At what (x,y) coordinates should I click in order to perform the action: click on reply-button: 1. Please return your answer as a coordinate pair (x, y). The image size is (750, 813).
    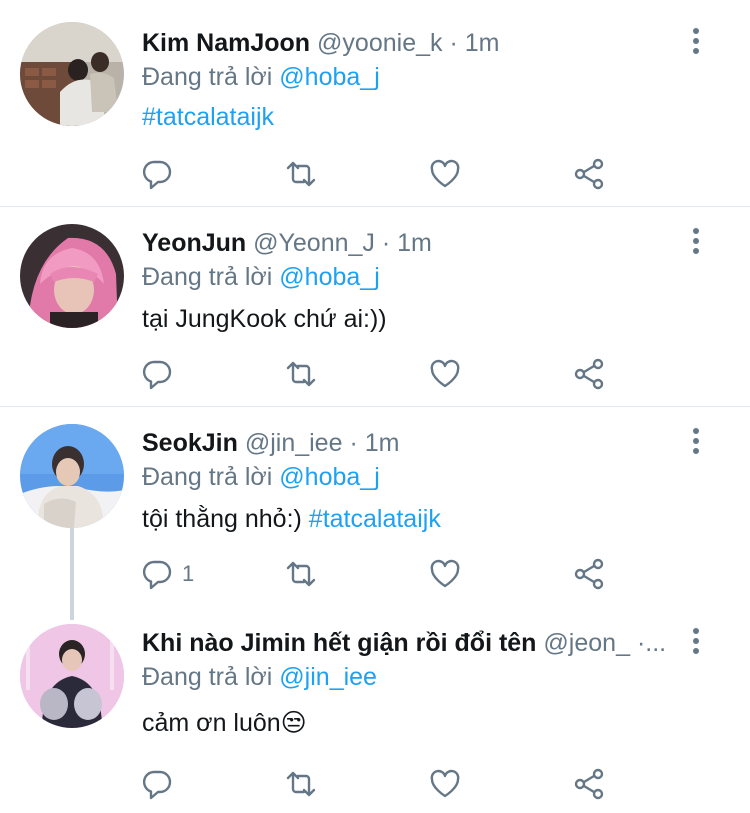
    Looking at the image, I should click on (167, 574).